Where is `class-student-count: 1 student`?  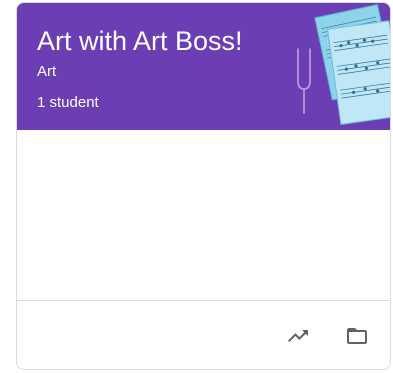 class-student-count: 1 student is located at coordinates (68, 102).